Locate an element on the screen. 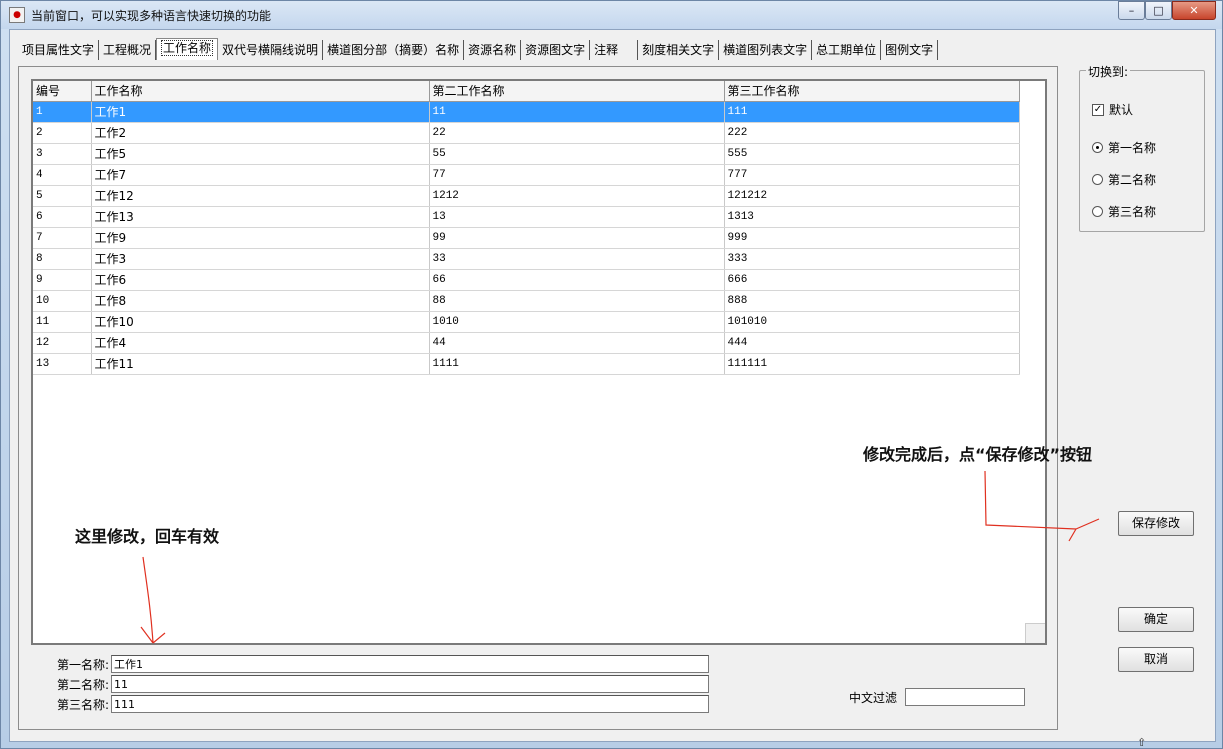 The height and width of the screenshot is (749, 1223). resize-grip-icon: ⇧ is located at coordinates (1141, 742).